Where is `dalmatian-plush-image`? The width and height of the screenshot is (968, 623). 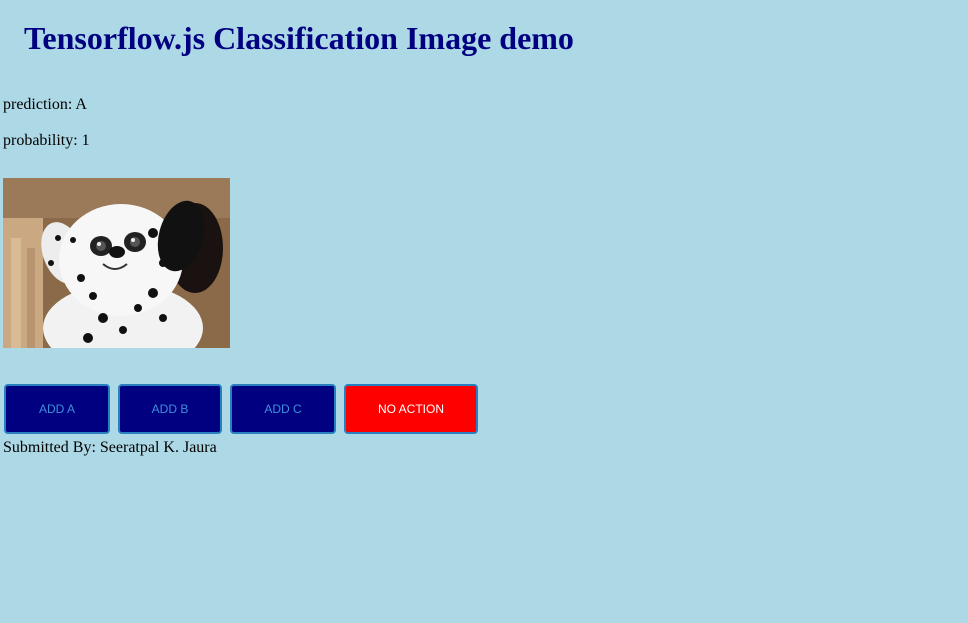
dalmatian-plush-image is located at coordinates (116, 263).